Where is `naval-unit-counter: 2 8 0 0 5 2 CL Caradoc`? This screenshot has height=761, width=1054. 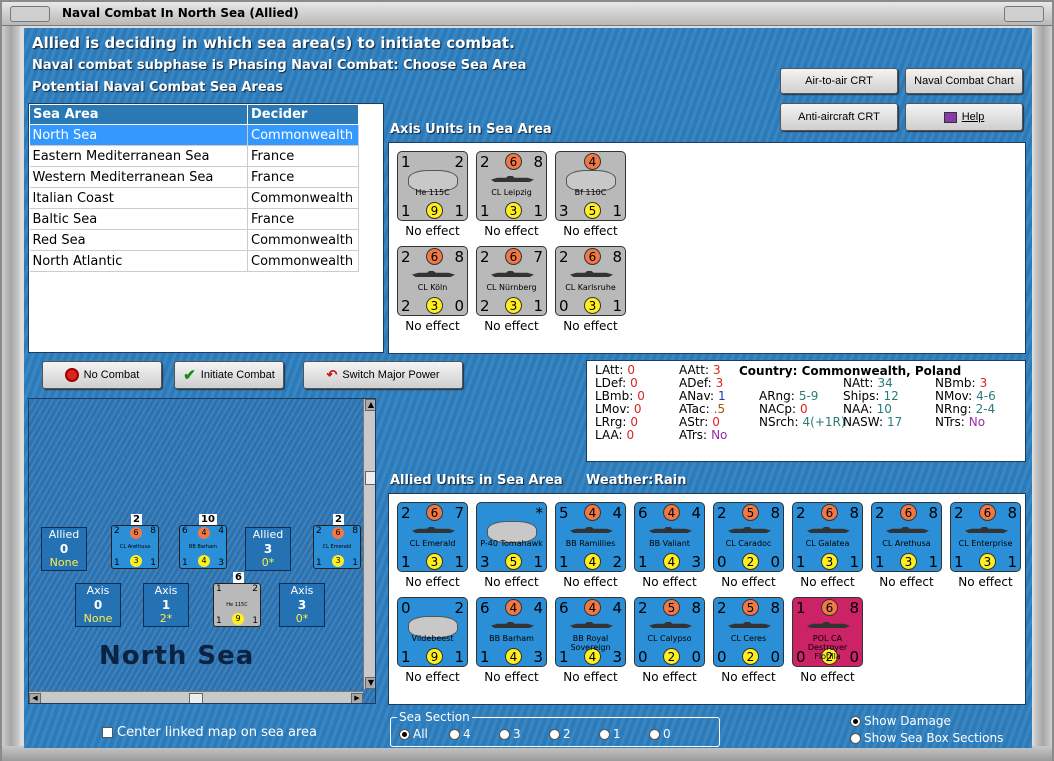 naval-unit-counter: 2 8 0 0 5 2 CL Caradoc is located at coordinates (748, 537).